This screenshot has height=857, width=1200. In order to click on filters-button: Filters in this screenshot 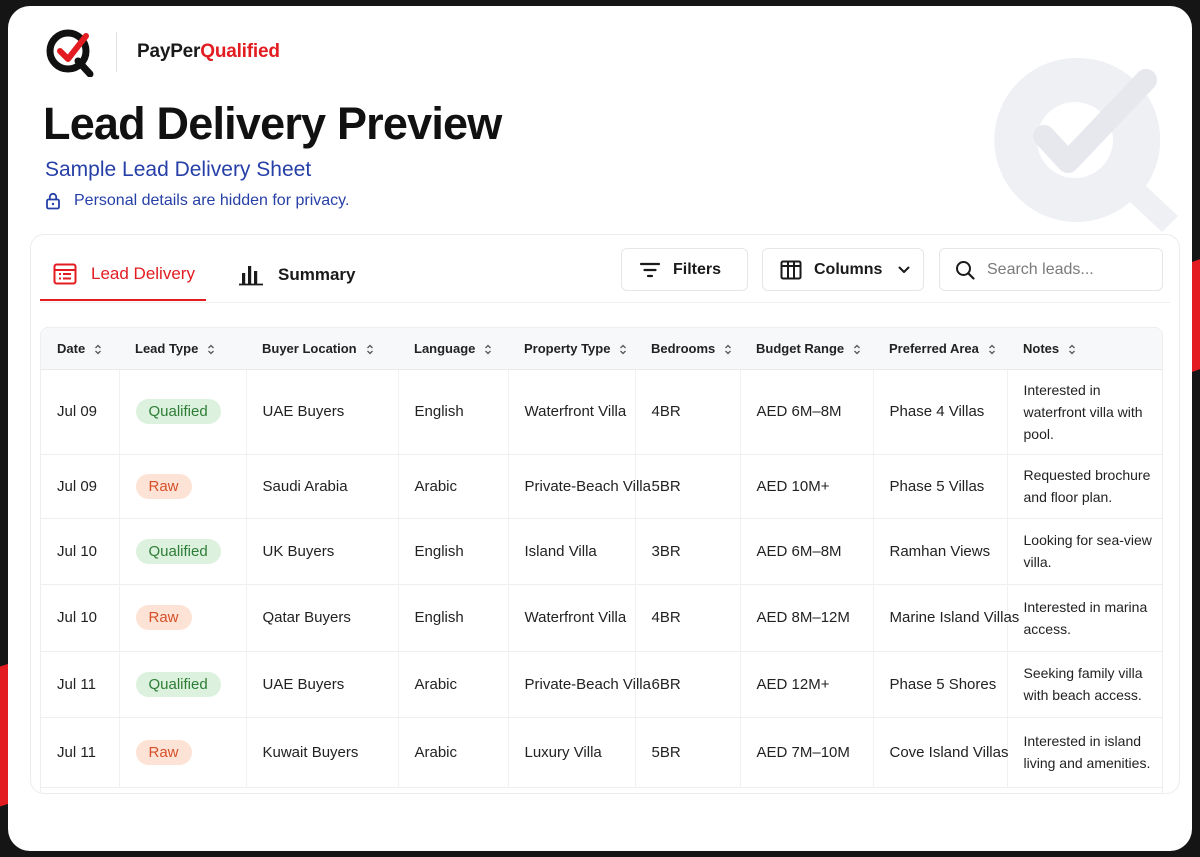, I will do `click(684, 269)`.